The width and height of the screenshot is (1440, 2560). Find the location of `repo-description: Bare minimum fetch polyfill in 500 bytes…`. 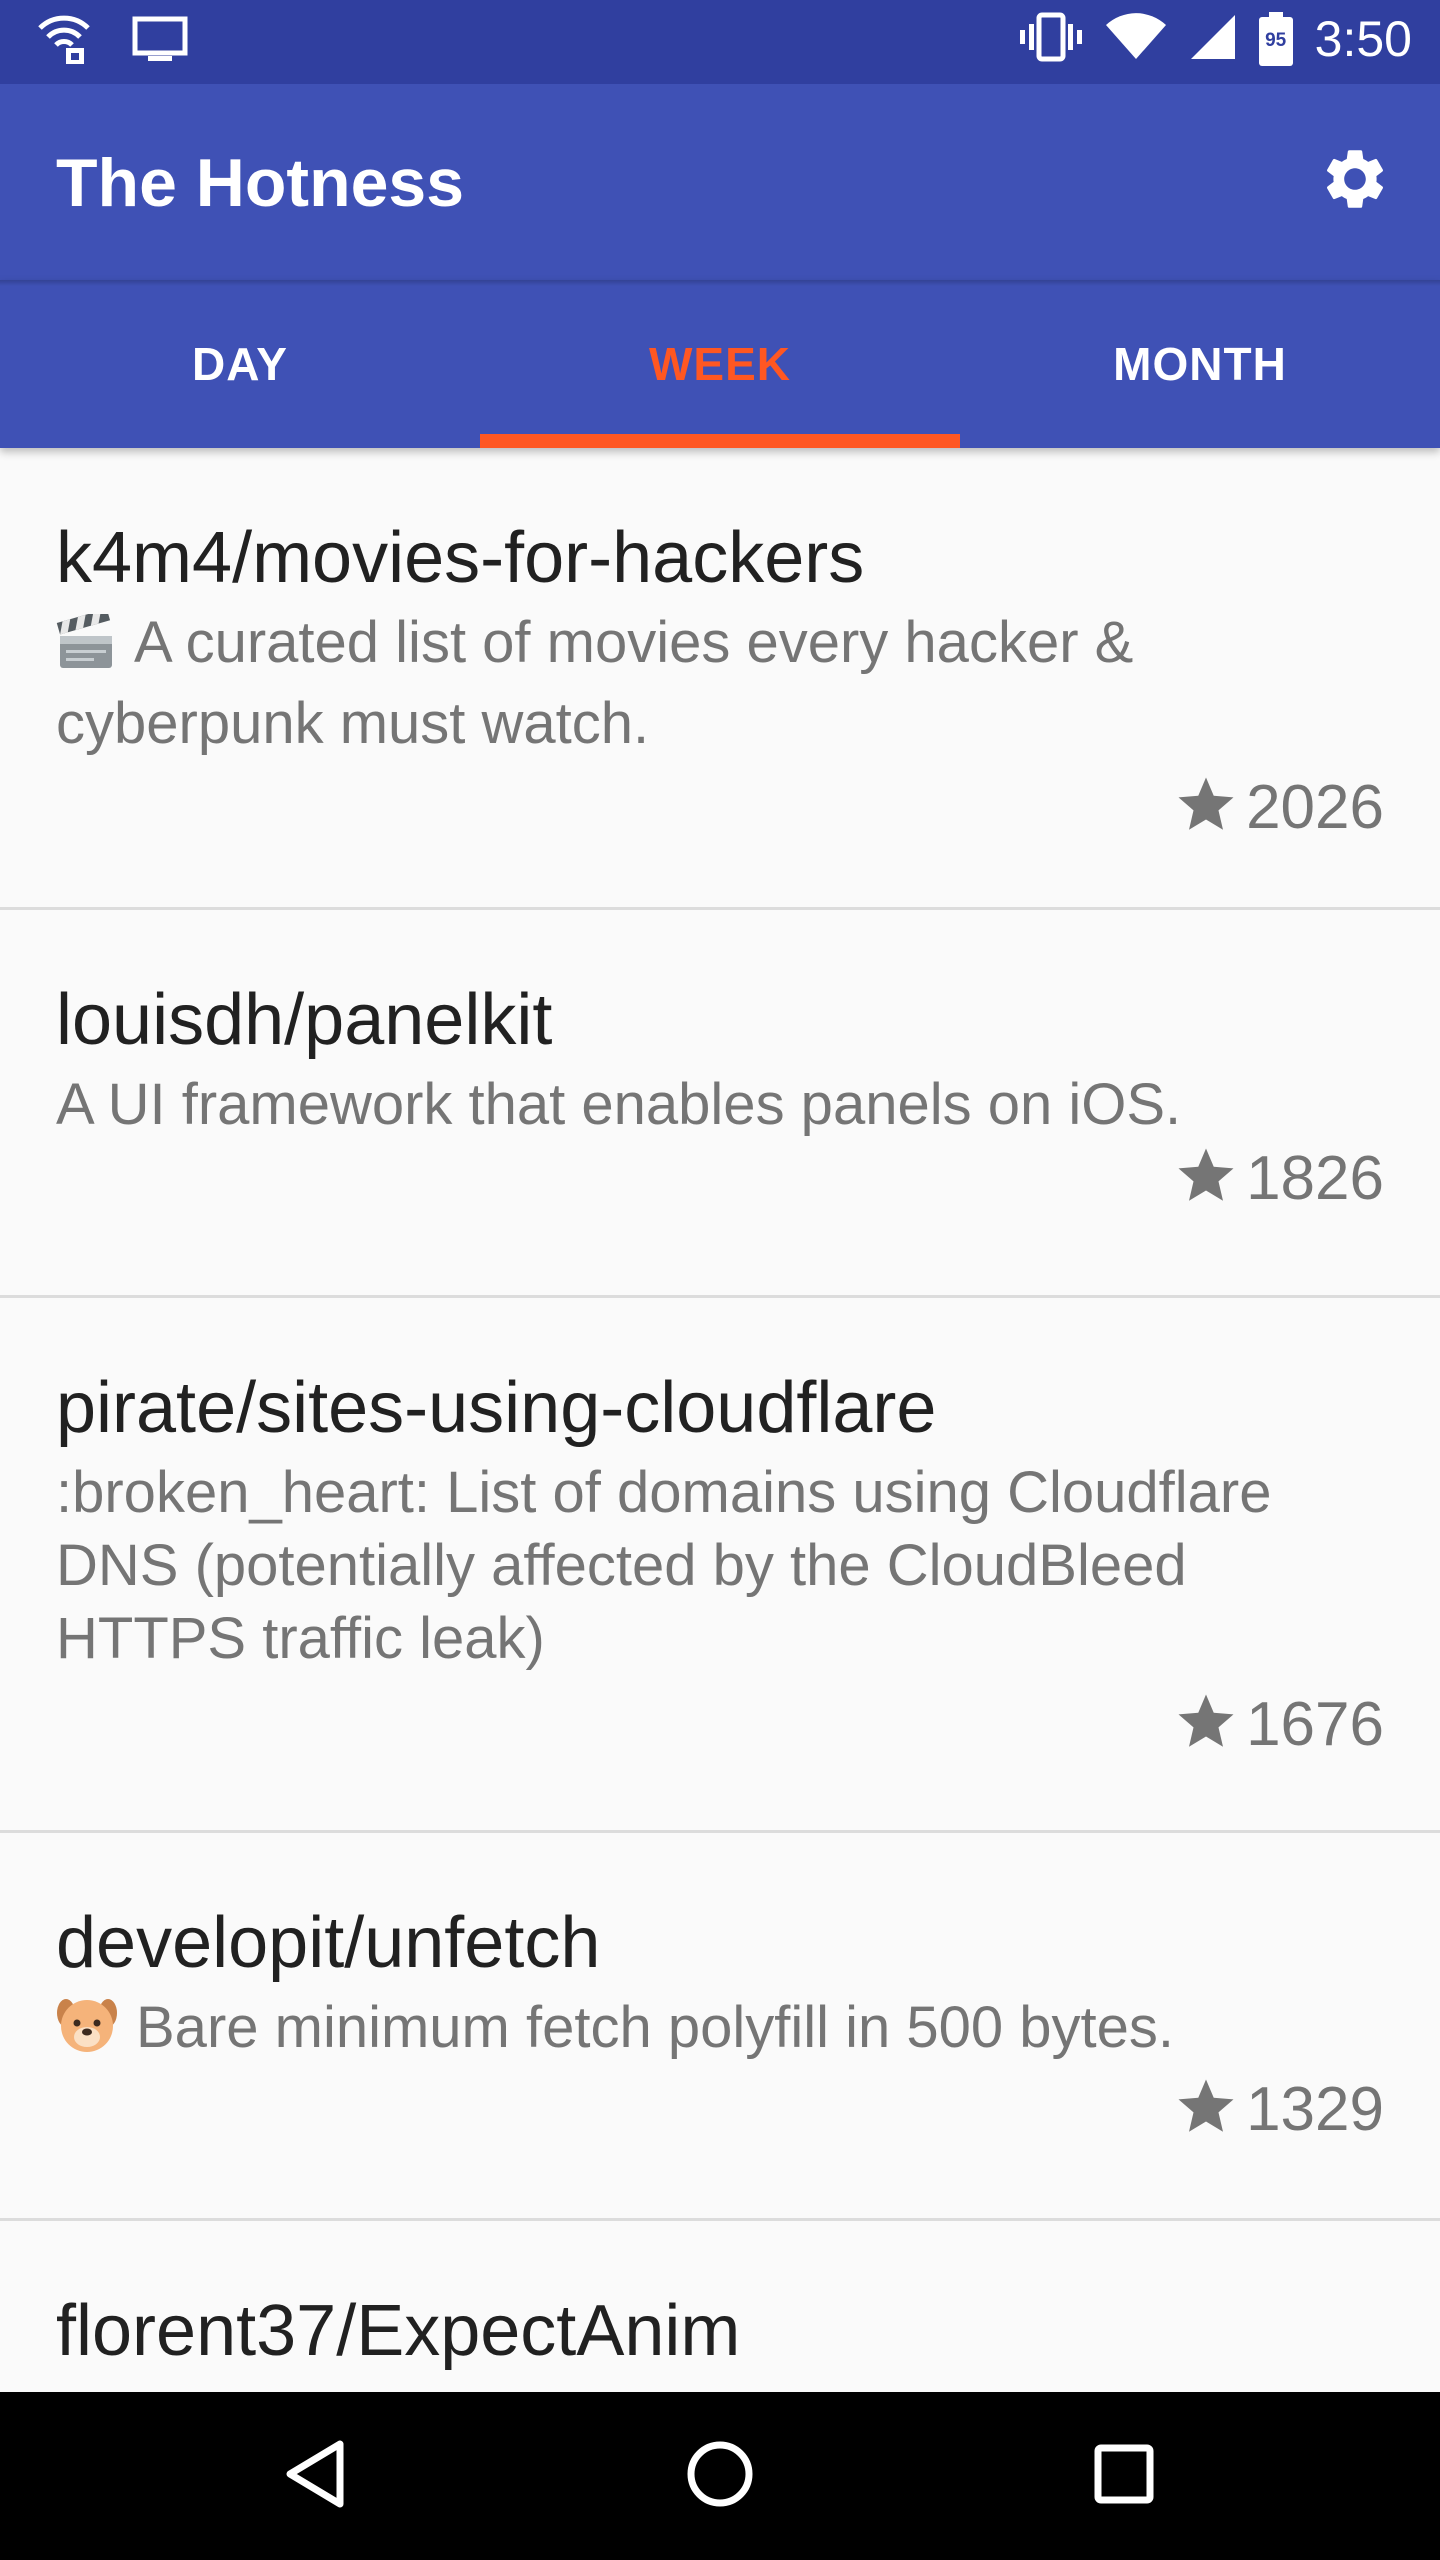

repo-description: Bare minimum fetch polyfill in 500 bytes… is located at coordinates (720, 2031).